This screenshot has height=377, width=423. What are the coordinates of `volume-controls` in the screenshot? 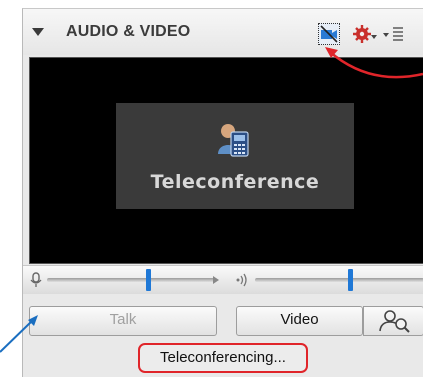 It's located at (223, 279).